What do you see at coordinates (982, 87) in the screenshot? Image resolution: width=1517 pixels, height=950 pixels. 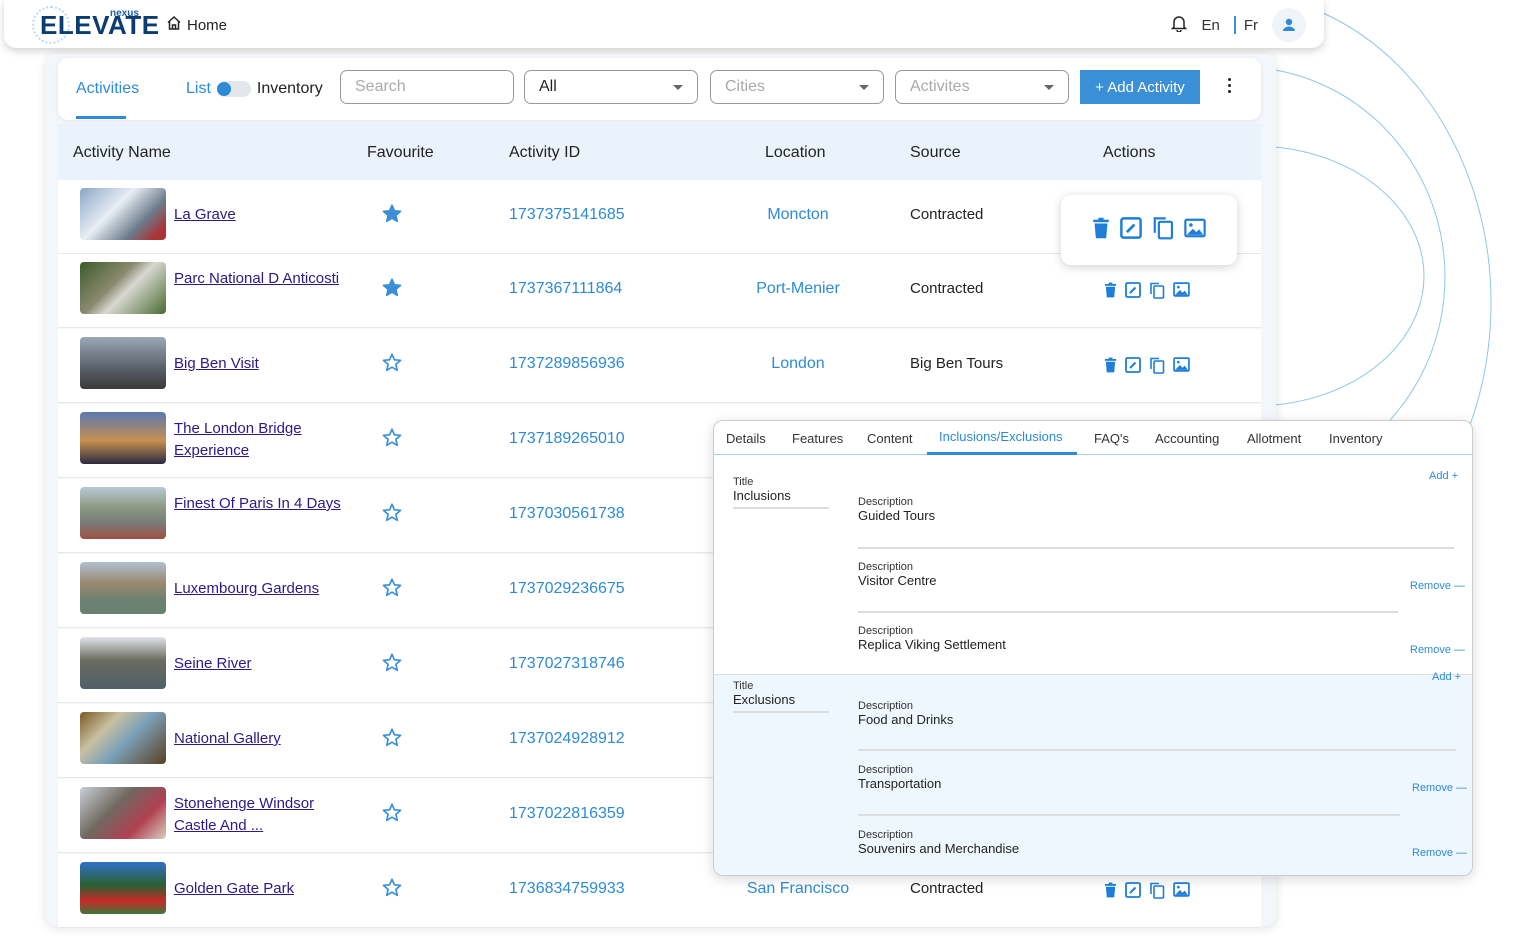 I see `activities-select: Activites` at bounding box center [982, 87].